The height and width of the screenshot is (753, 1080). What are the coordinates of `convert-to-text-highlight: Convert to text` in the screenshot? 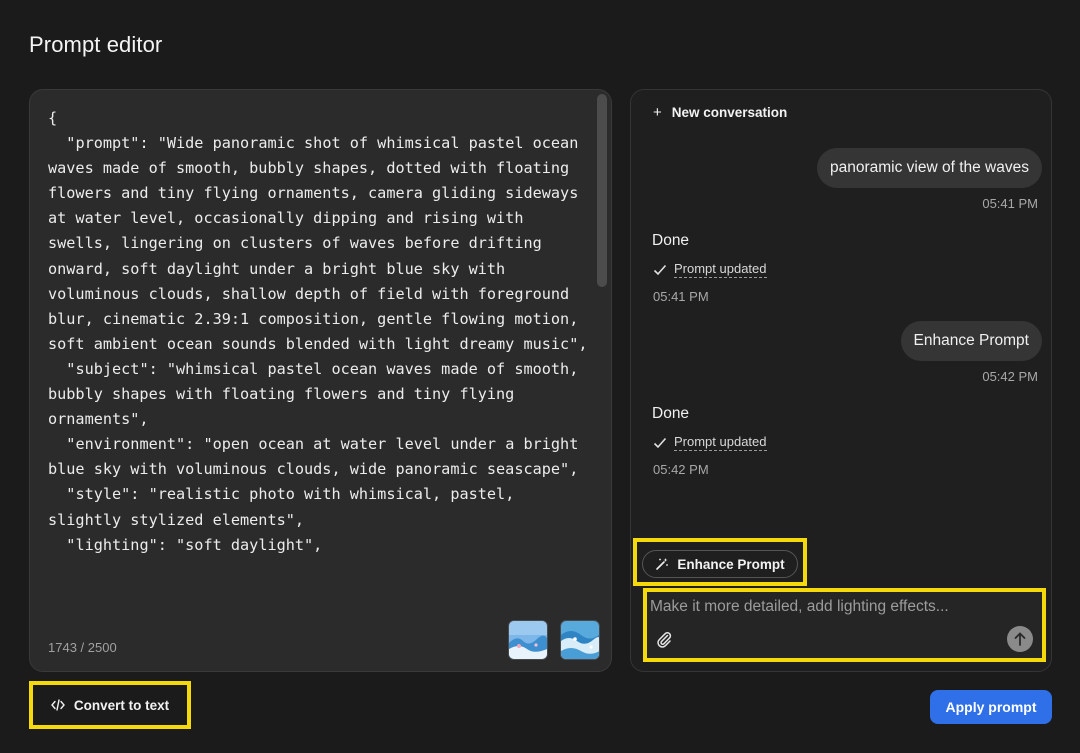 It's located at (110, 705).